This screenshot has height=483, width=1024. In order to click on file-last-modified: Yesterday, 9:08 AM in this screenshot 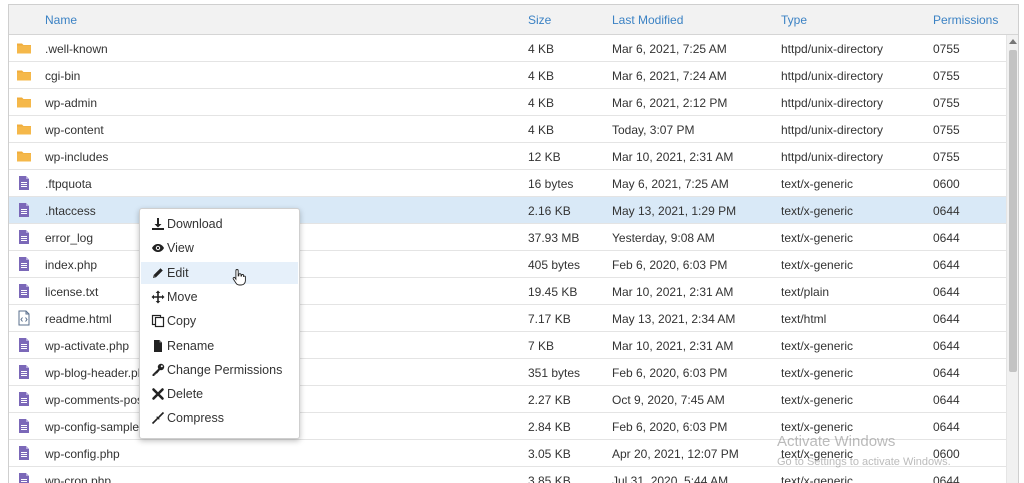, I will do `click(663, 238)`.